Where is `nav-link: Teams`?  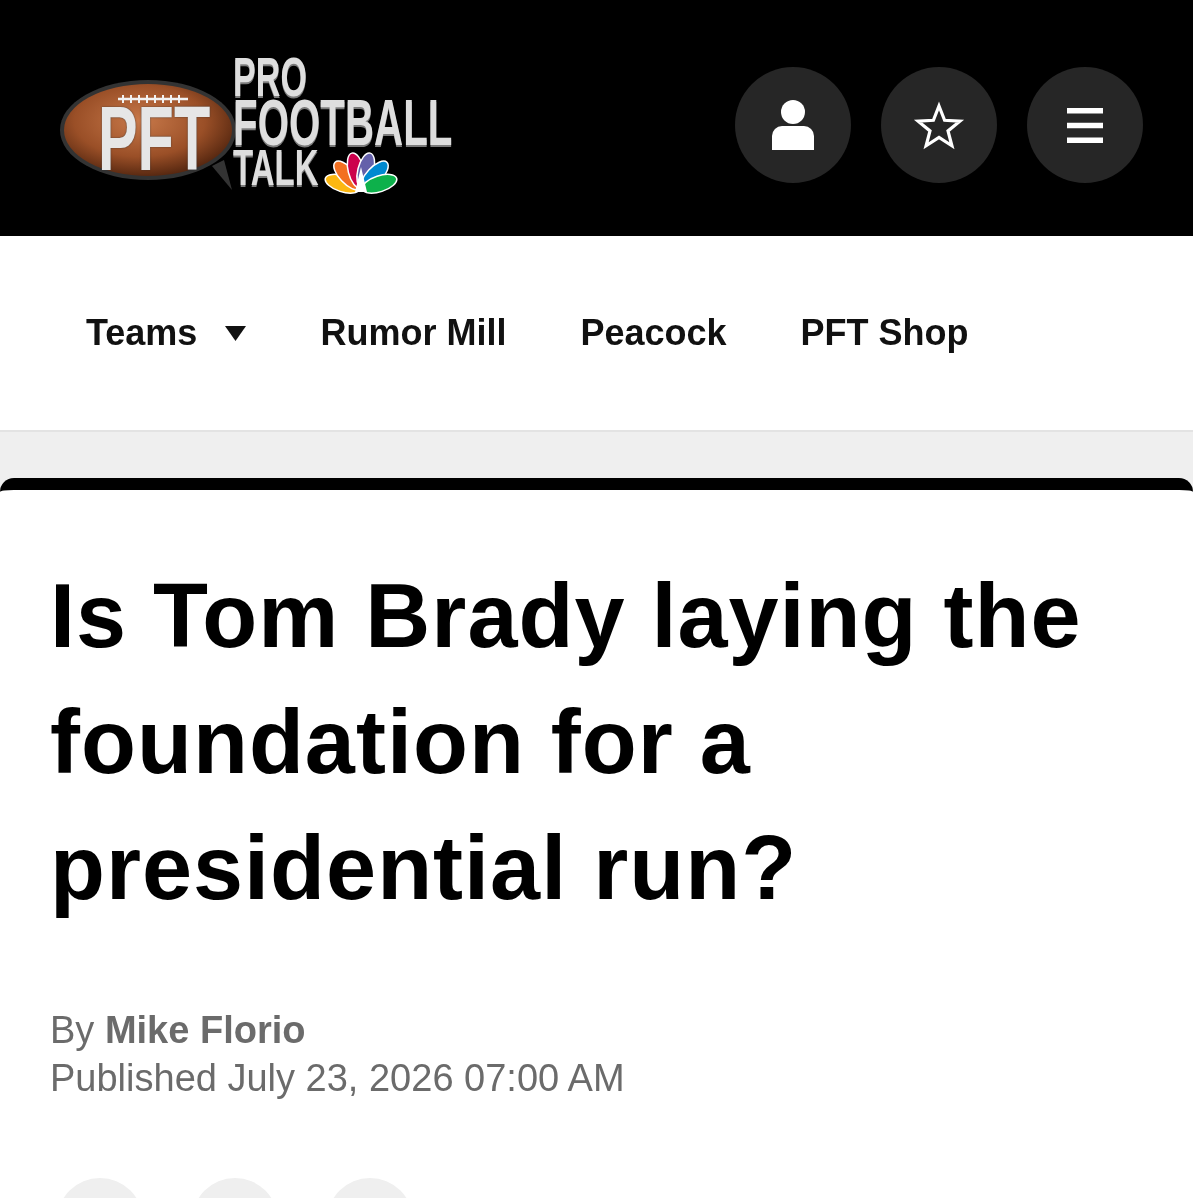
nav-link: Teams is located at coordinates (166, 333).